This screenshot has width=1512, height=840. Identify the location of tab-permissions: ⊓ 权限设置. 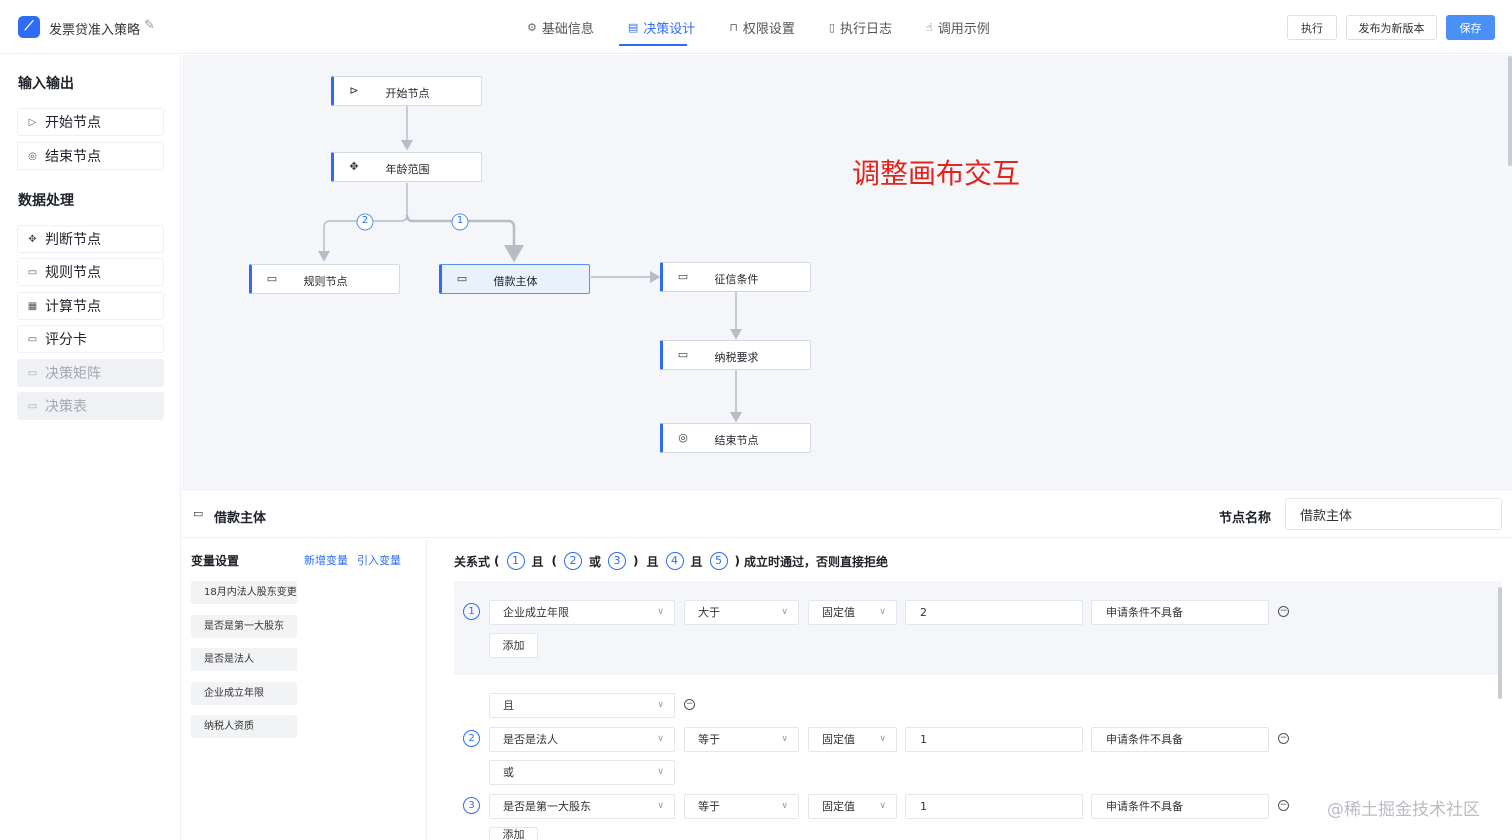
(762, 27).